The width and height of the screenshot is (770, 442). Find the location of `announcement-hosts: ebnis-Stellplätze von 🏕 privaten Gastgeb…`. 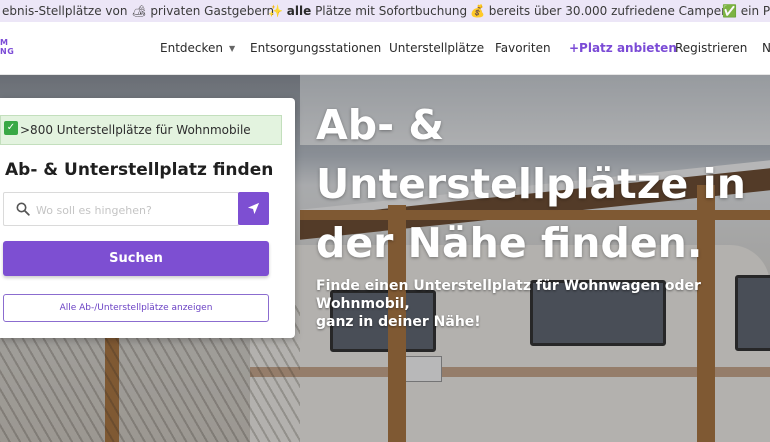

announcement-hosts: ebnis-Stellplätze von 🏕 privaten Gastgeb… is located at coordinates (138, 11).